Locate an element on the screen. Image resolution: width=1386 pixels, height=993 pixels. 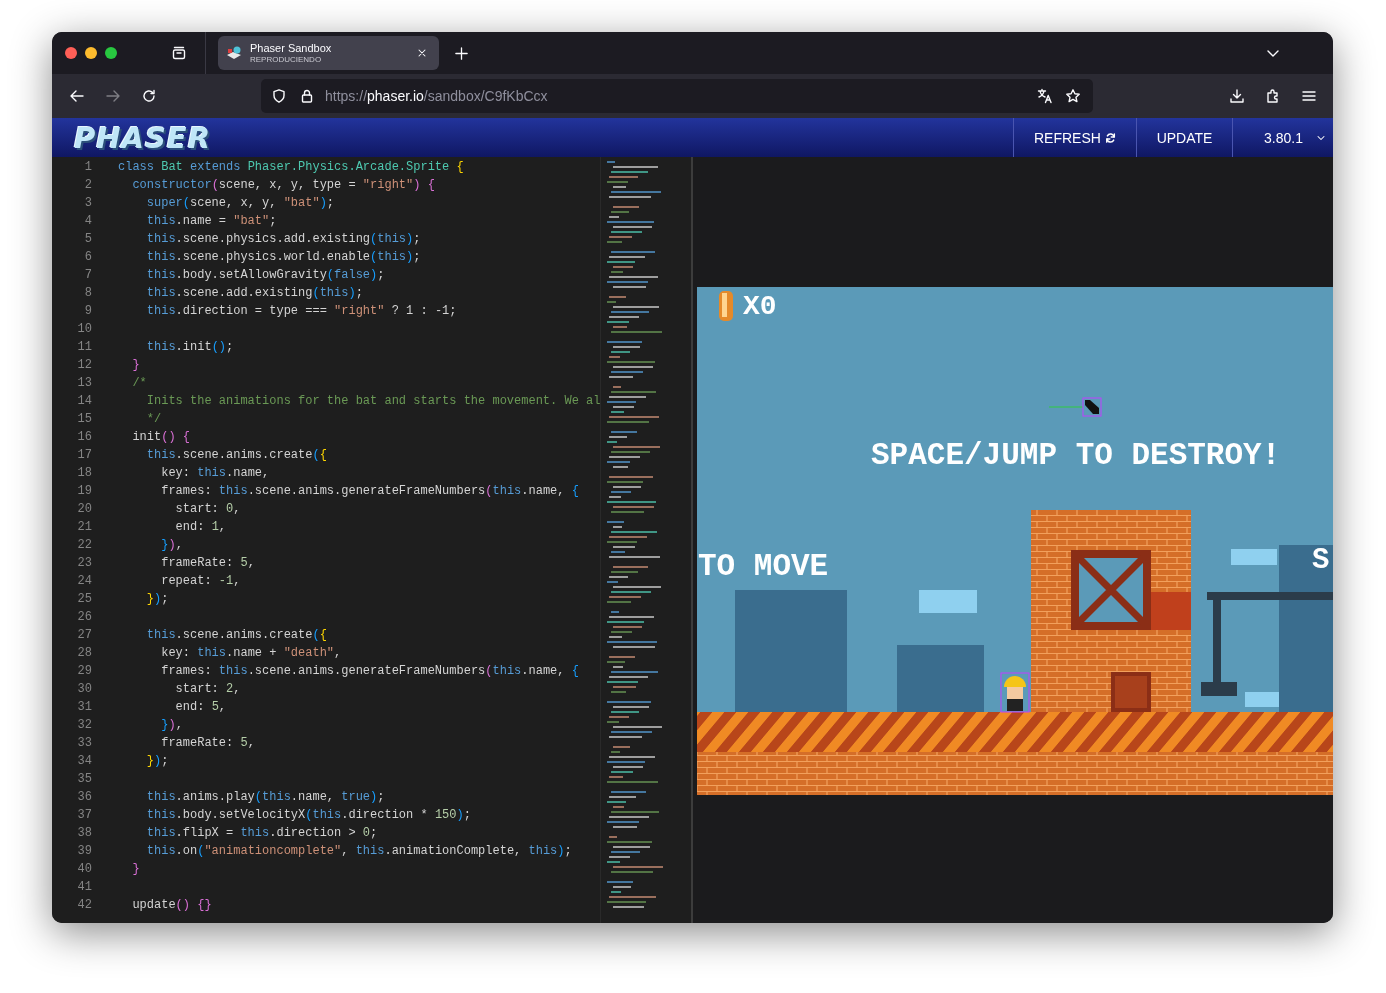
code-line: this.on("animationcomplete", this.animationComplete, this); is located at coordinates (358, 851).